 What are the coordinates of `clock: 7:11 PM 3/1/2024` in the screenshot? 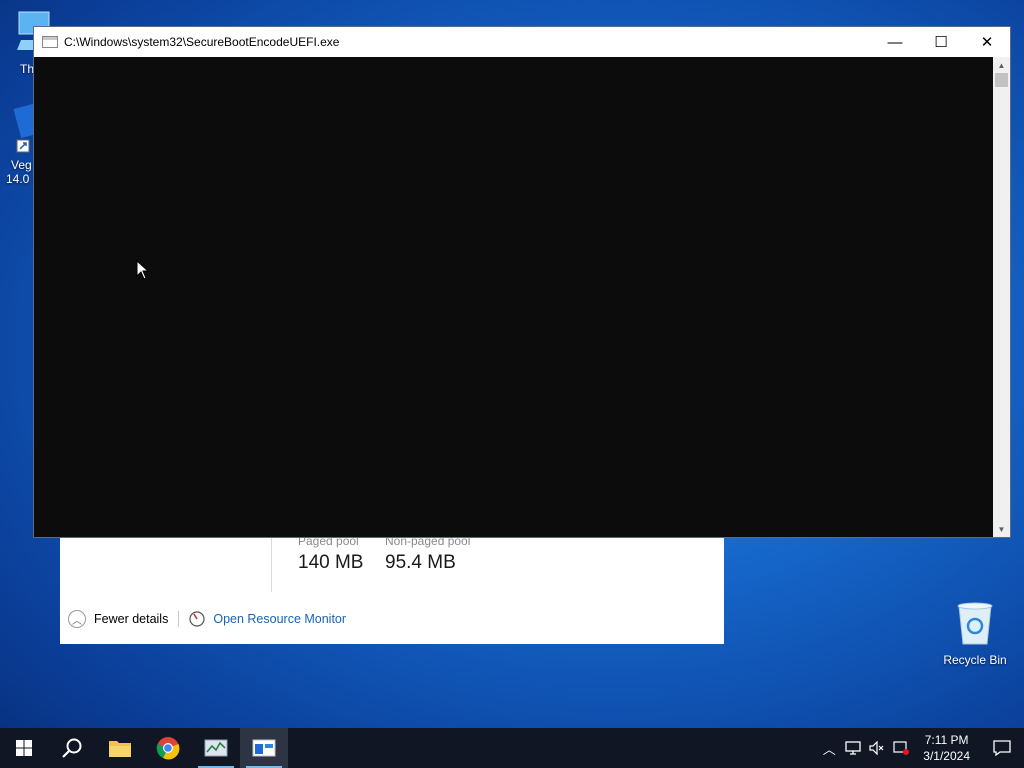 It's located at (946, 748).